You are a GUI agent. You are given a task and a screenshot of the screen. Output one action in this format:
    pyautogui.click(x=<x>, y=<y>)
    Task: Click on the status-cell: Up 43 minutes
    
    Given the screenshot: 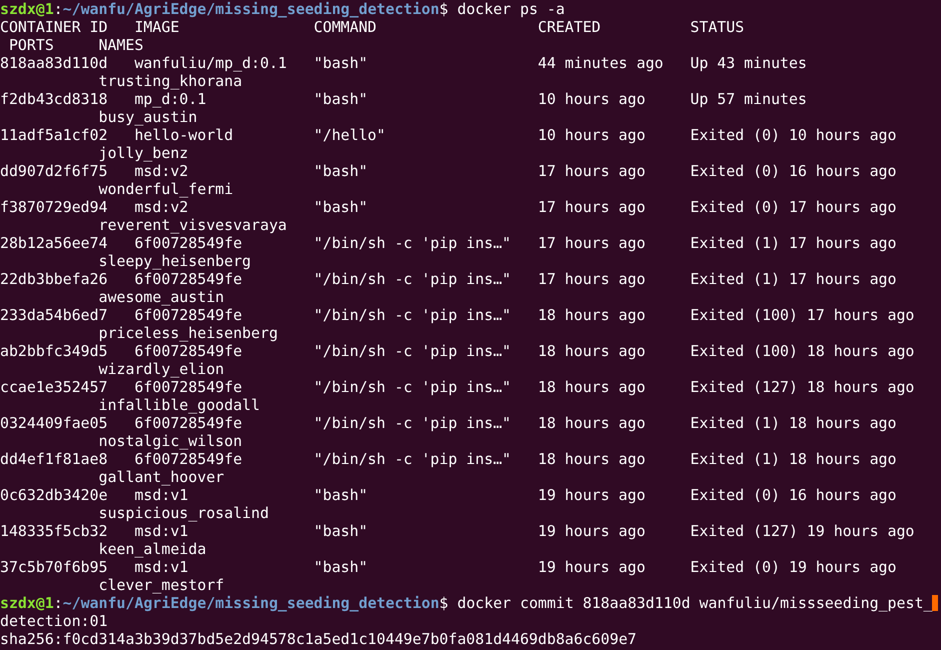 What is the action you would take?
    pyautogui.click(x=748, y=63)
    